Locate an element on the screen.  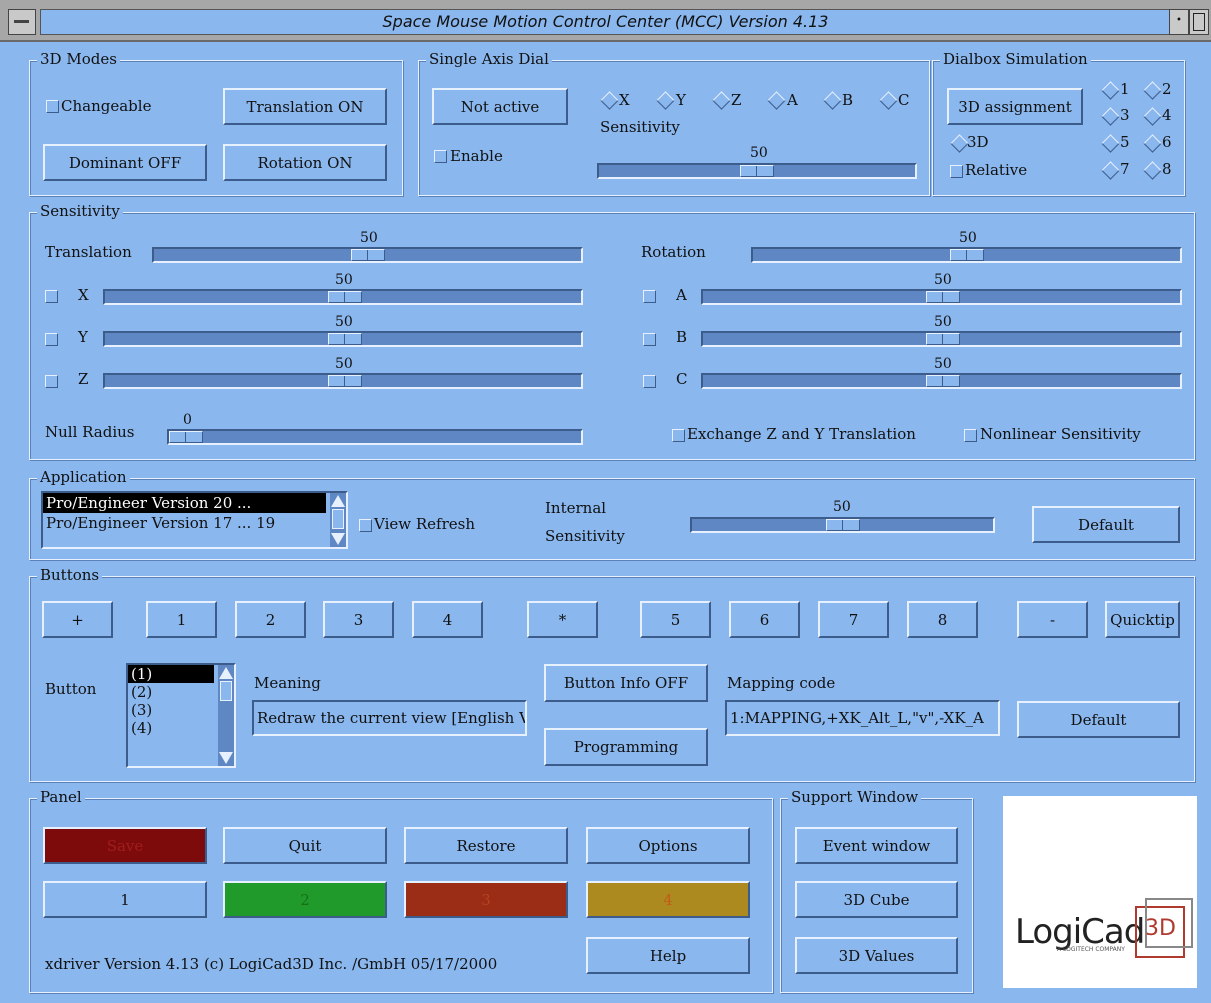
relative-checkbox is located at coordinates (956, 171).